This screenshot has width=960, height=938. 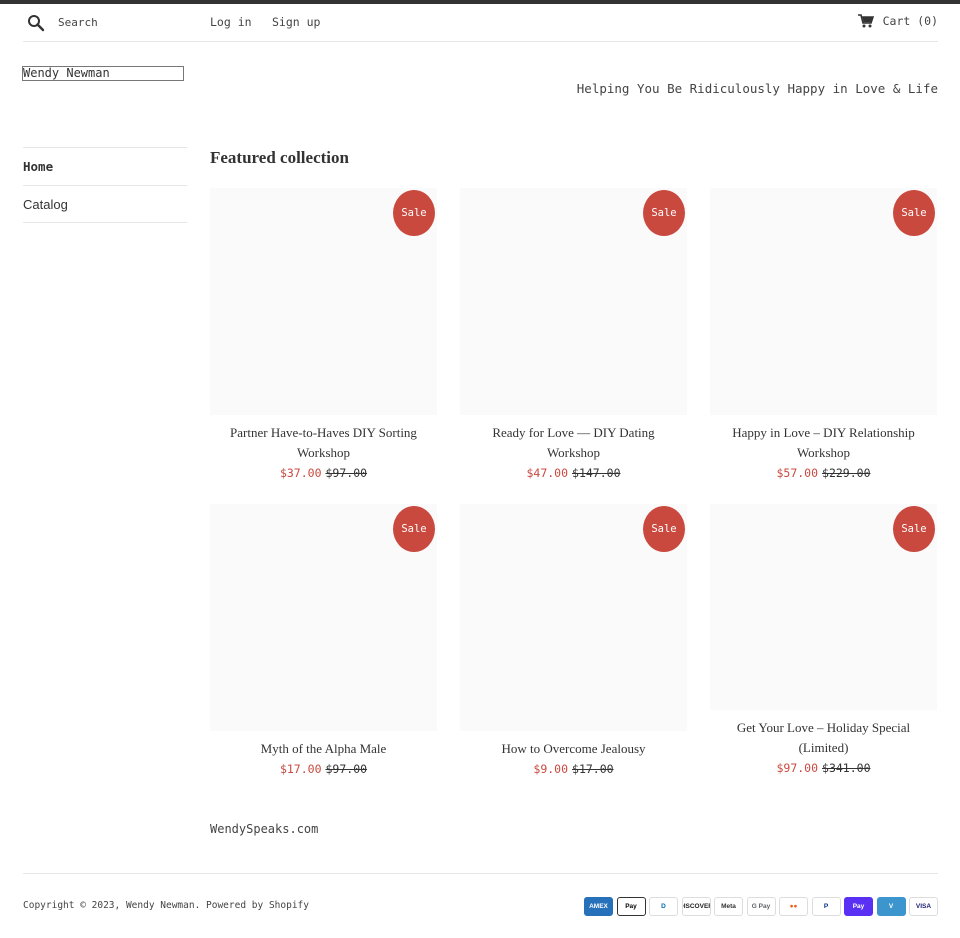 I want to click on site-logo: Wendy Newman, so click(x=103, y=73).